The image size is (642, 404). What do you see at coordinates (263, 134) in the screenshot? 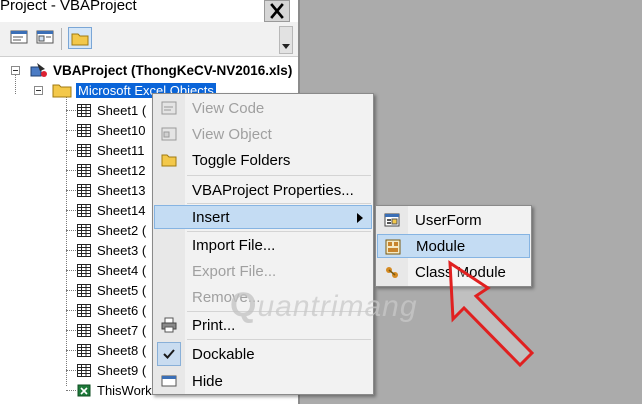
I see `menu-item-view-object: View Object` at bounding box center [263, 134].